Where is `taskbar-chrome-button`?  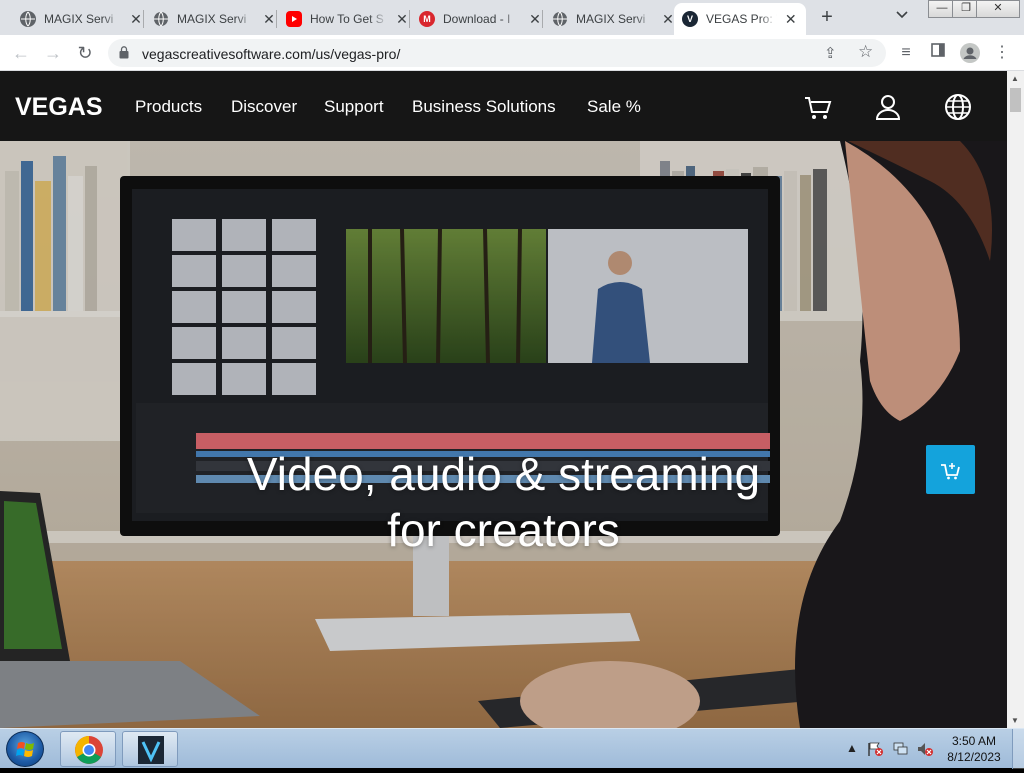
taskbar-chrome-button is located at coordinates (88, 749).